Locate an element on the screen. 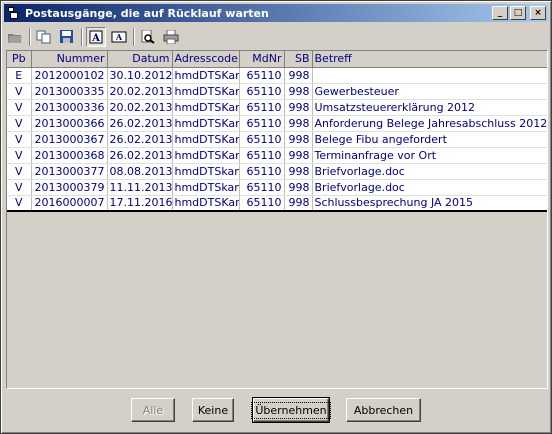 This screenshot has width=552, height=434. print-preview-icon is located at coordinates (148, 37).